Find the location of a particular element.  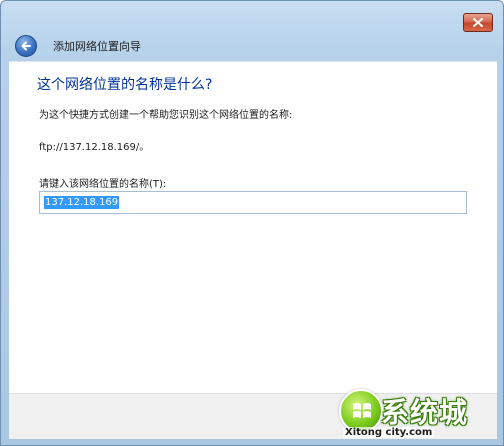

window-title: 添加网络位置向导 is located at coordinates (97, 46).